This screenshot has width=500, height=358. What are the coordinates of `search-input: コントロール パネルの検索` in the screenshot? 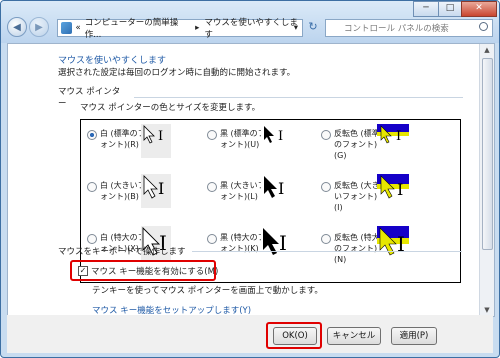 It's located at (409, 28).